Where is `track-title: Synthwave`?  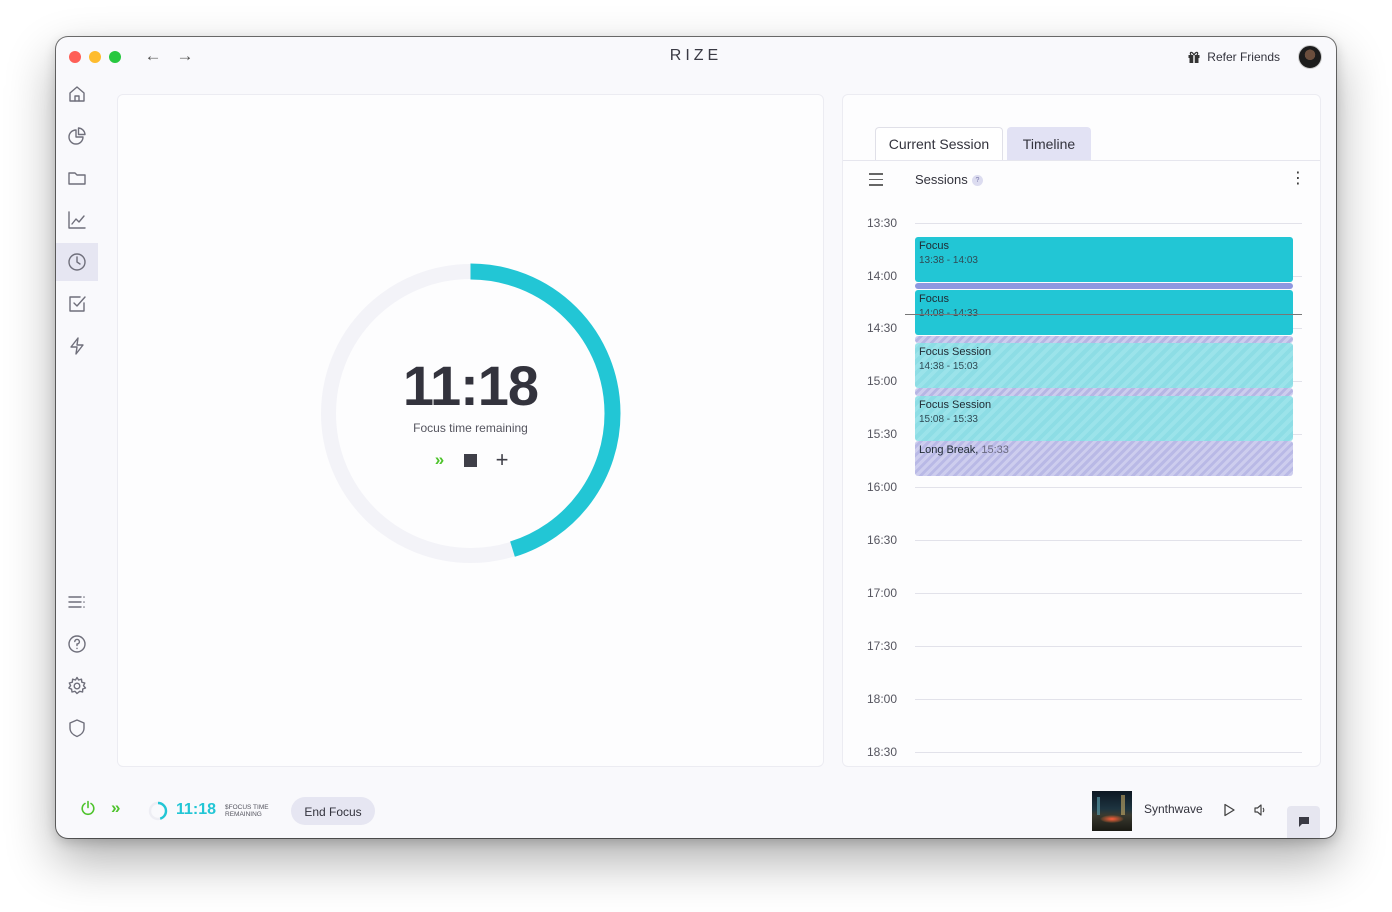
track-title: Synthwave is located at coordinates (1173, 809).